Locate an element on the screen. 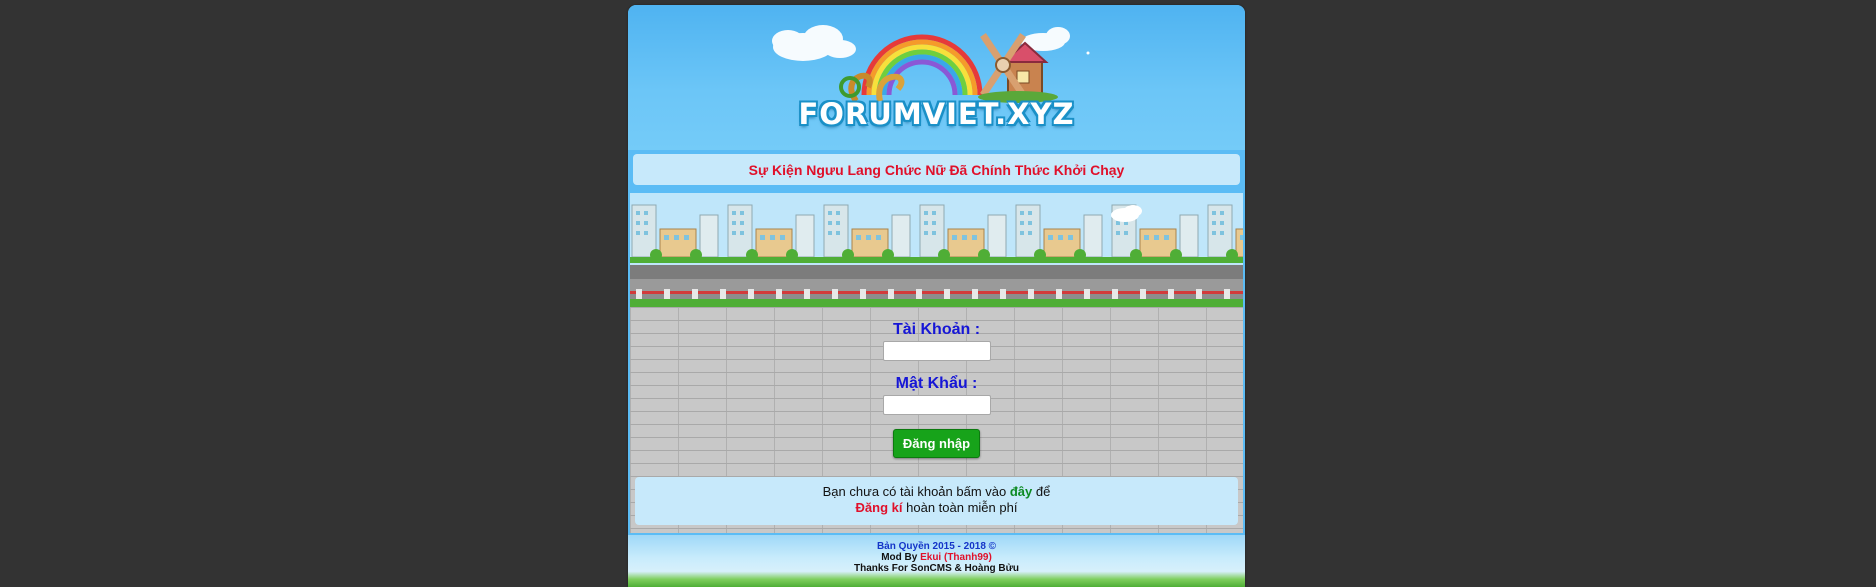 This screenshot has height=587, width=1876. register-suffix: hoàn toàn miễn phí is located at coordinates (960, 507).